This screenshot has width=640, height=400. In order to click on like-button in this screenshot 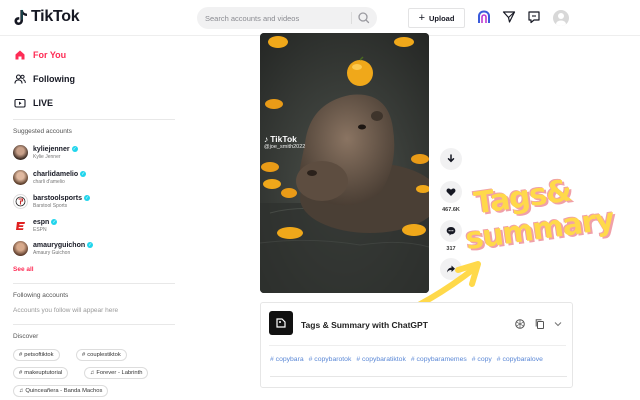, I will do `click(451, 192)`.